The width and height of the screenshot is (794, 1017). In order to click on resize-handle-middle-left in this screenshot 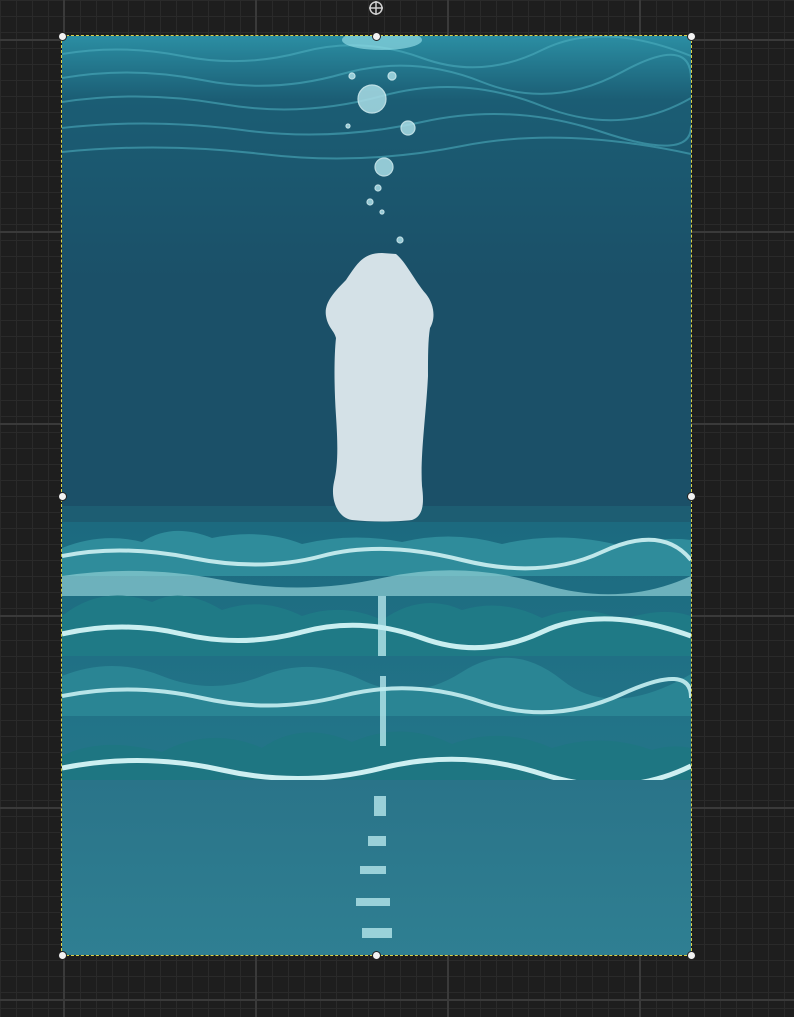, I will do `click(62, 496)`.